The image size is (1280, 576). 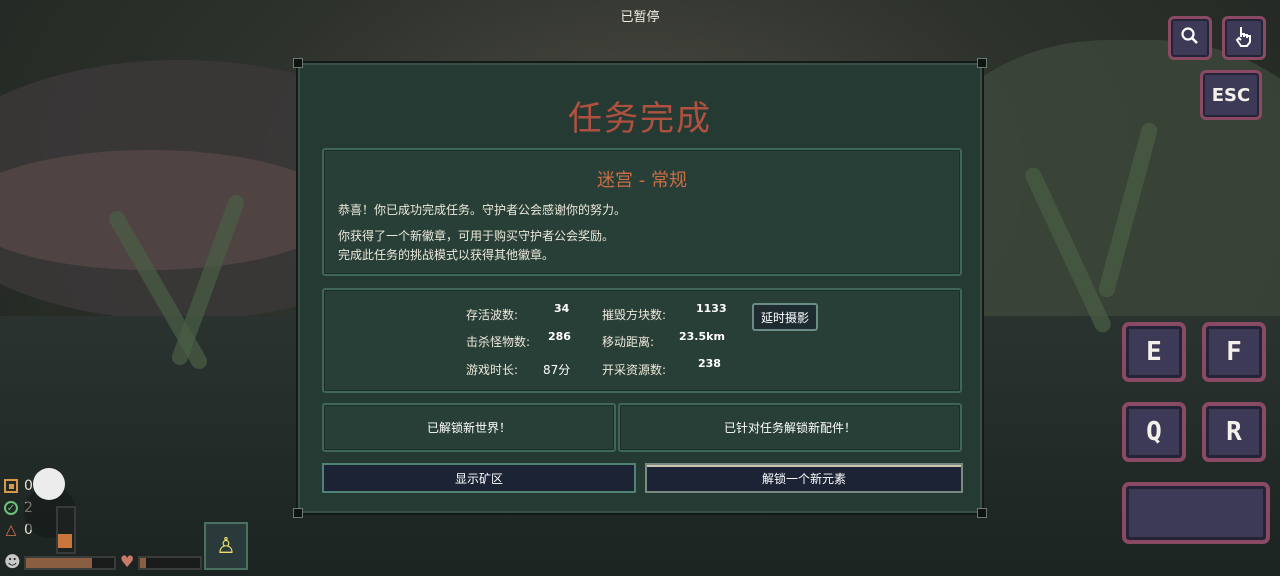 I want to click on search-icon, so click(x=1190, y=38).